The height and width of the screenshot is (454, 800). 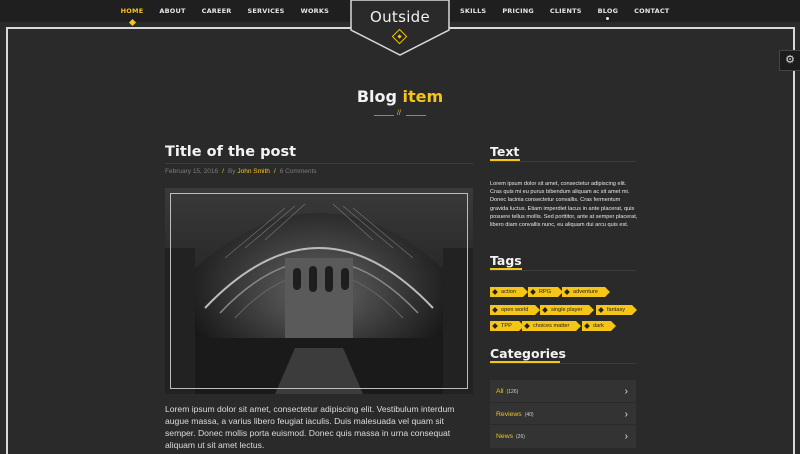 What do you see at coordinates (231, 152) in the screenshot?
I see `post-title: Title of the post` at bounding box center [231, 152].